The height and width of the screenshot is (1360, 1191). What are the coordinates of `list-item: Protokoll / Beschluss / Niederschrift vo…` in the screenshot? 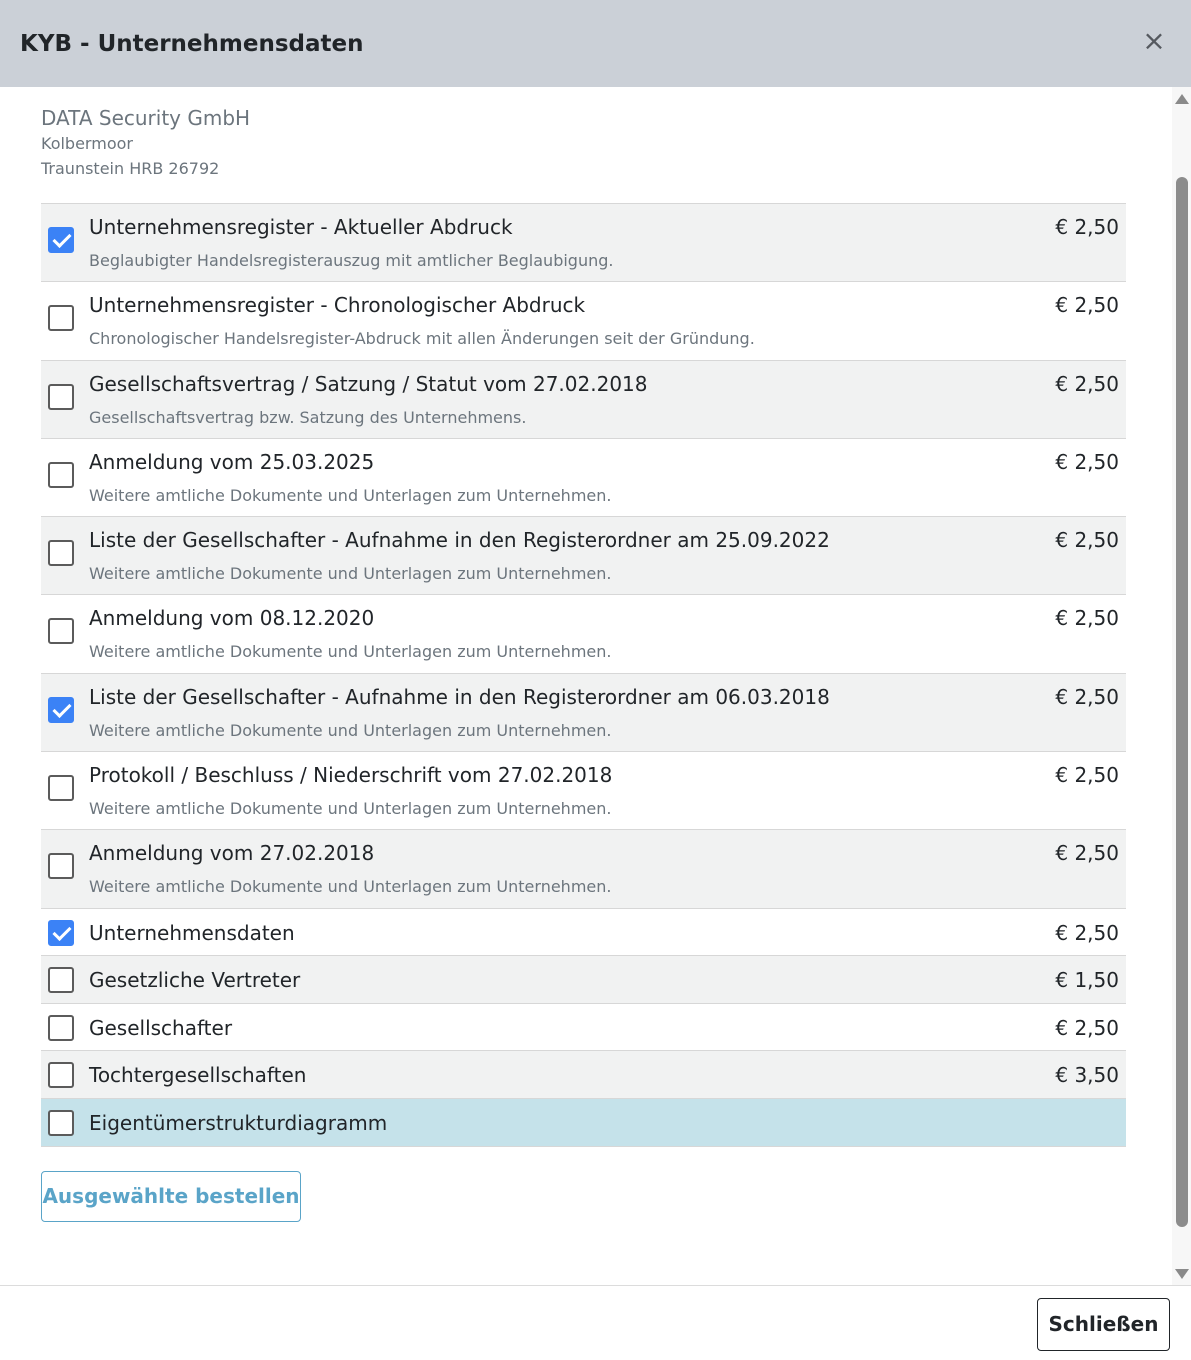 It's located at (583, 791).